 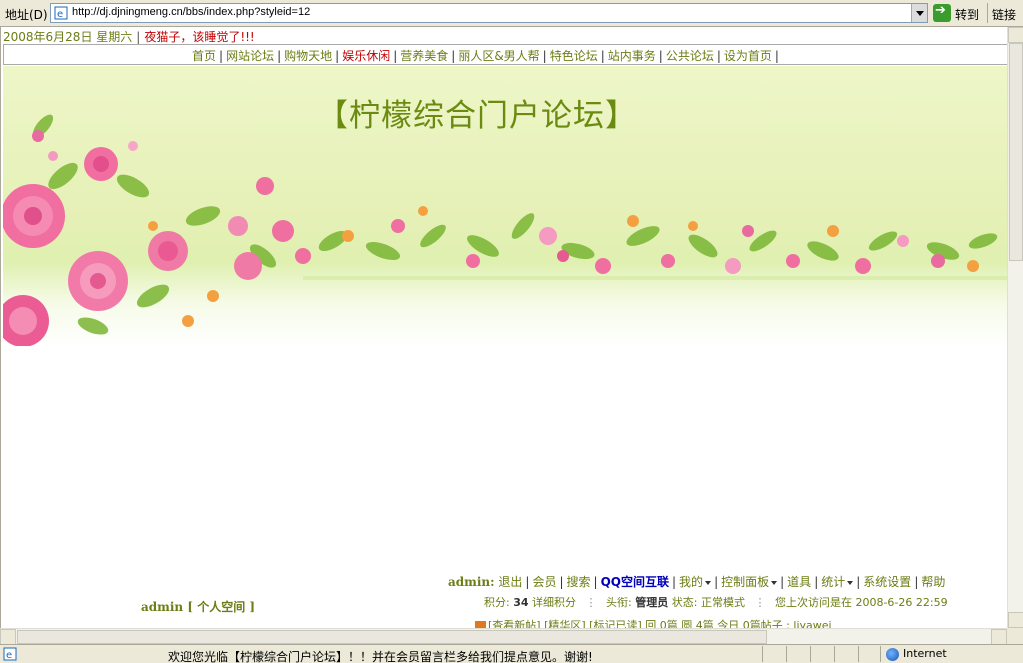 I want to click on links-button: 链接, so click(x=1004, y=14).